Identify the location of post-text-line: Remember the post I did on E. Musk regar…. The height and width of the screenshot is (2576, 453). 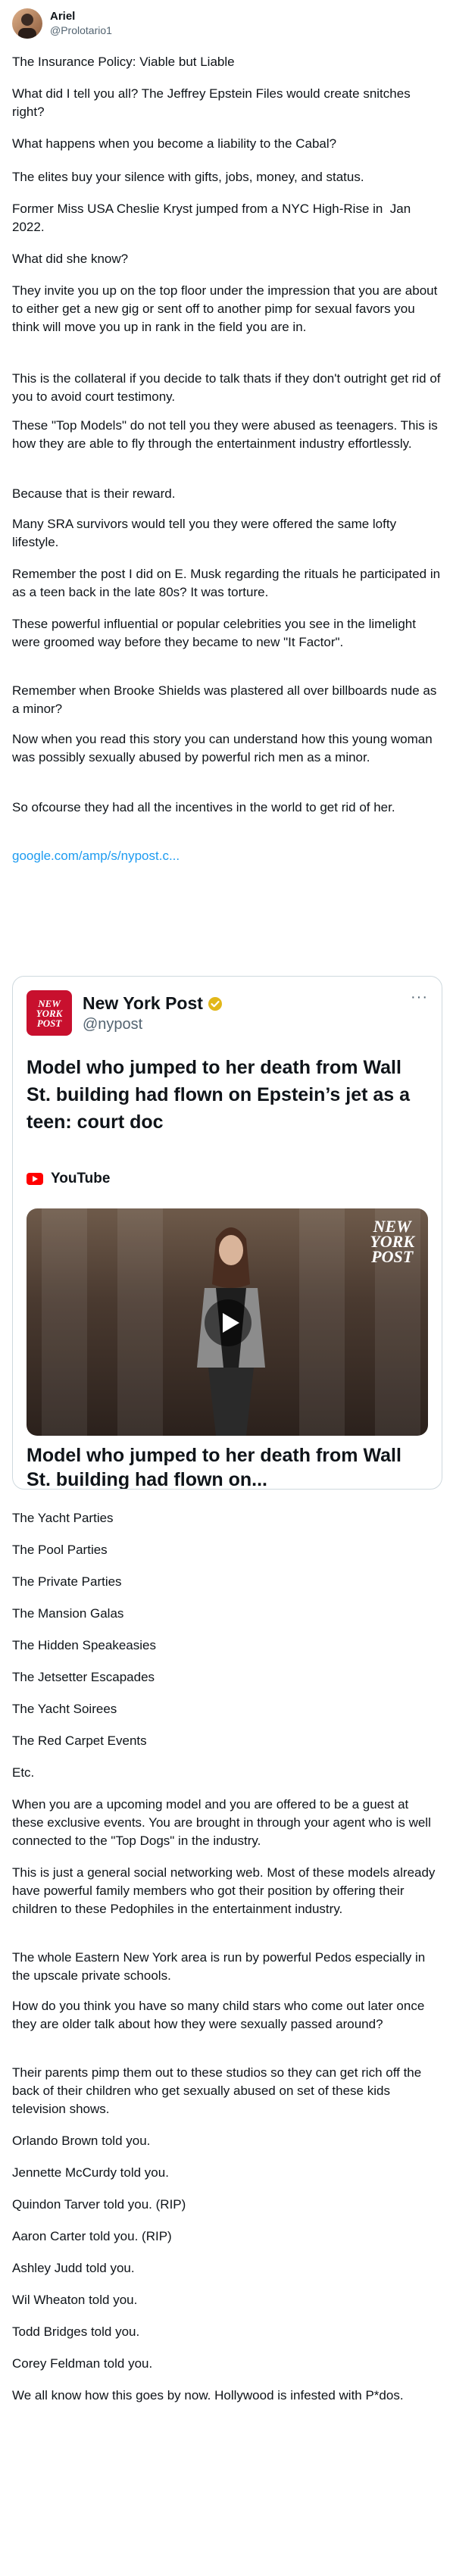
(228, 583).